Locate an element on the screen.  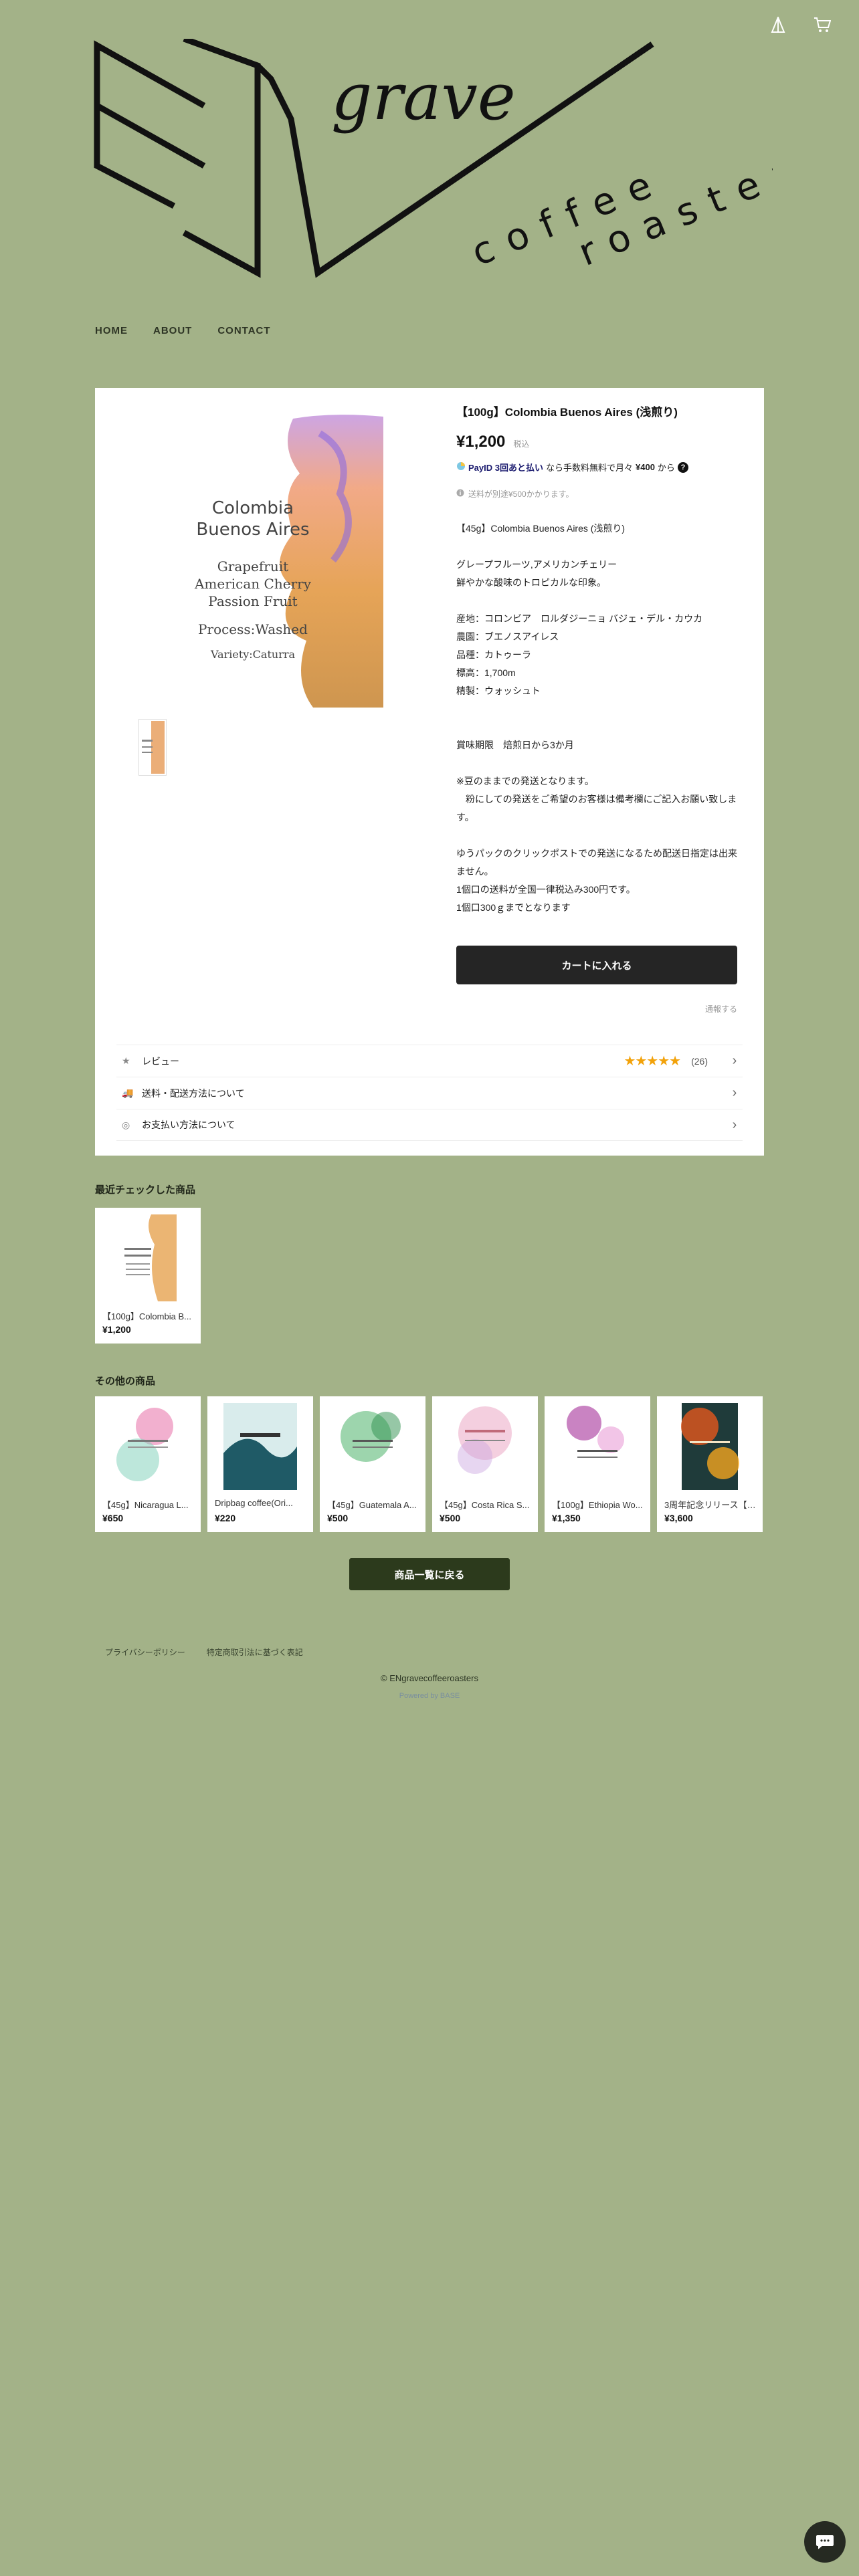
product-tile-price: ¥220 is located at coordinates (226, 1518).